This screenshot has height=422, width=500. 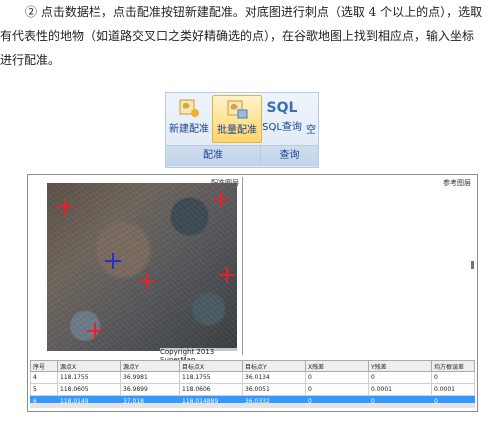 I want to click on col-header: X残差, so click(x=337, y=366).